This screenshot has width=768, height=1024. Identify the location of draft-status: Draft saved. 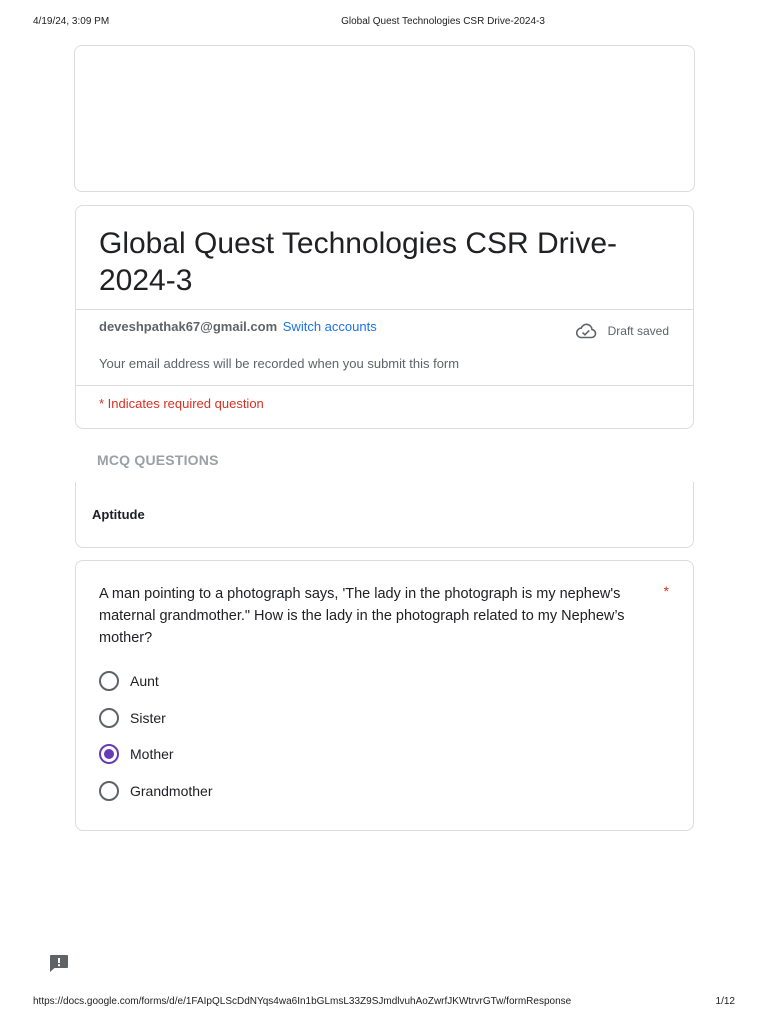
(621, 331).